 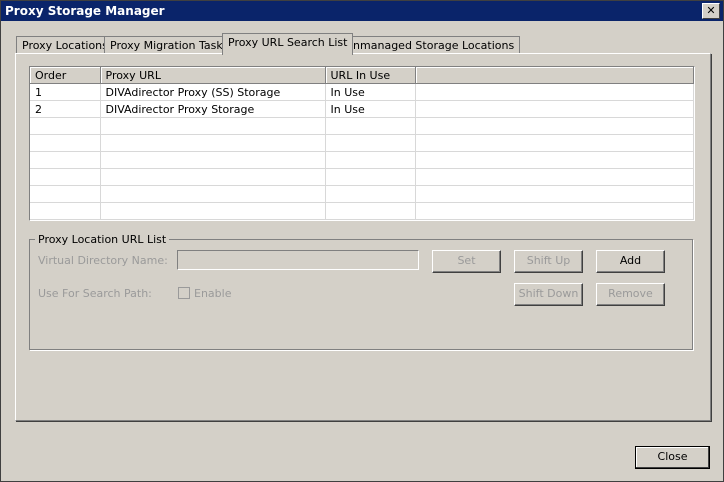 I want to click on add-button: Add, so click(x=630, y=261).